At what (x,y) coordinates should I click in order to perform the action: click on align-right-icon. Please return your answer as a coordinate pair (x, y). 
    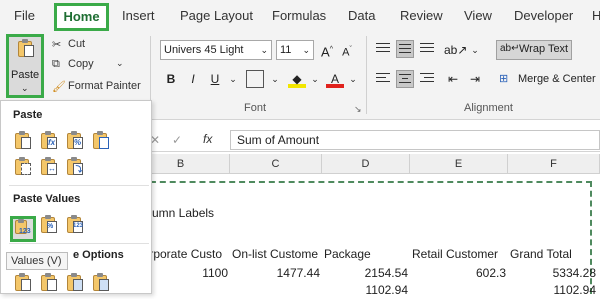
    Looking at the image, I should click on (427, 79).